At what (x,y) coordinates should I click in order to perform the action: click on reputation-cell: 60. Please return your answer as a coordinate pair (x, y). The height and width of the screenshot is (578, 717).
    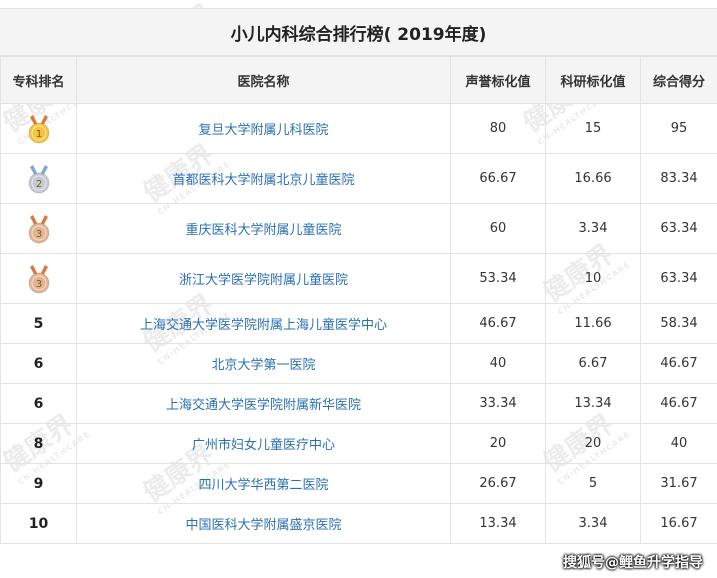
    Looking at the image, I should click on (498, 228).